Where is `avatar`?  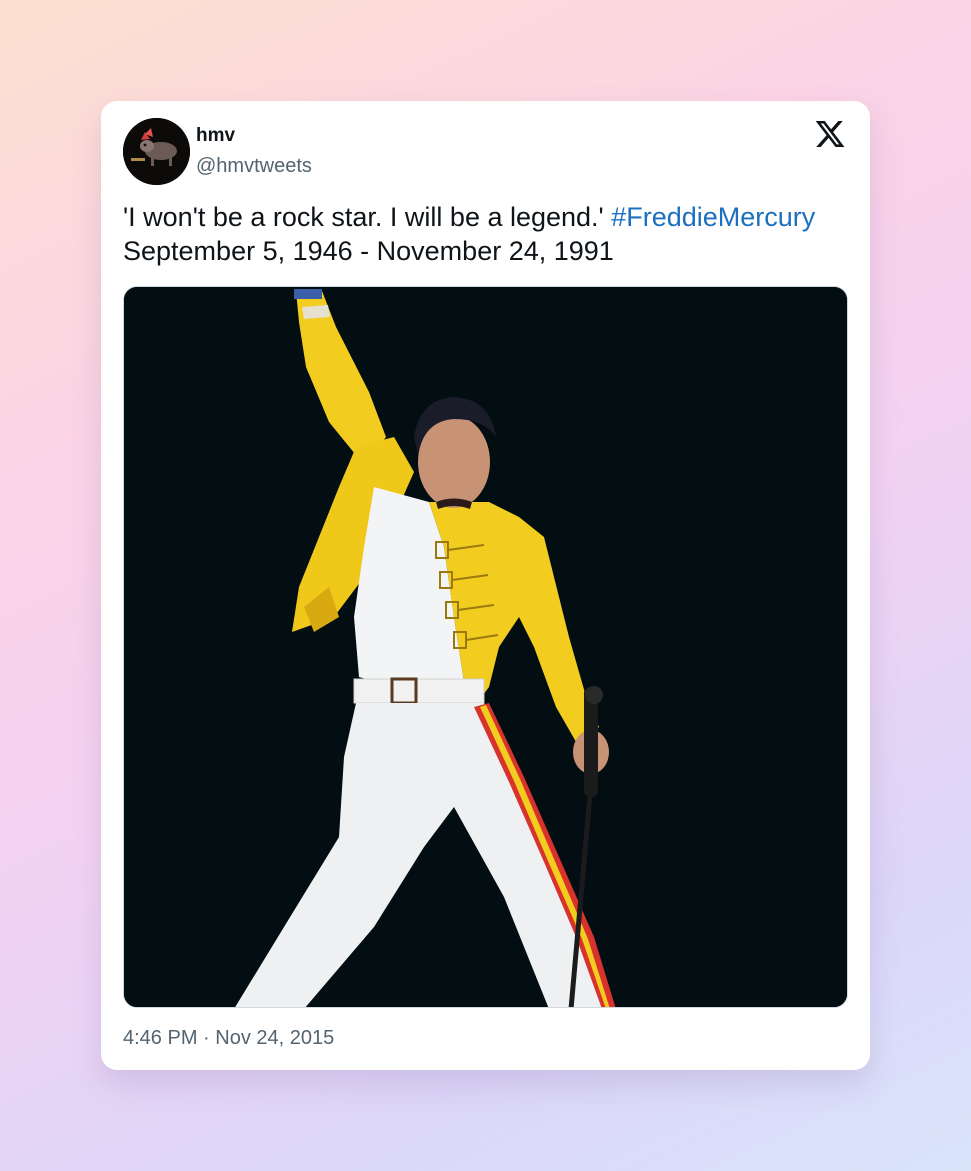
avatar is located at coordinates (156, 151).